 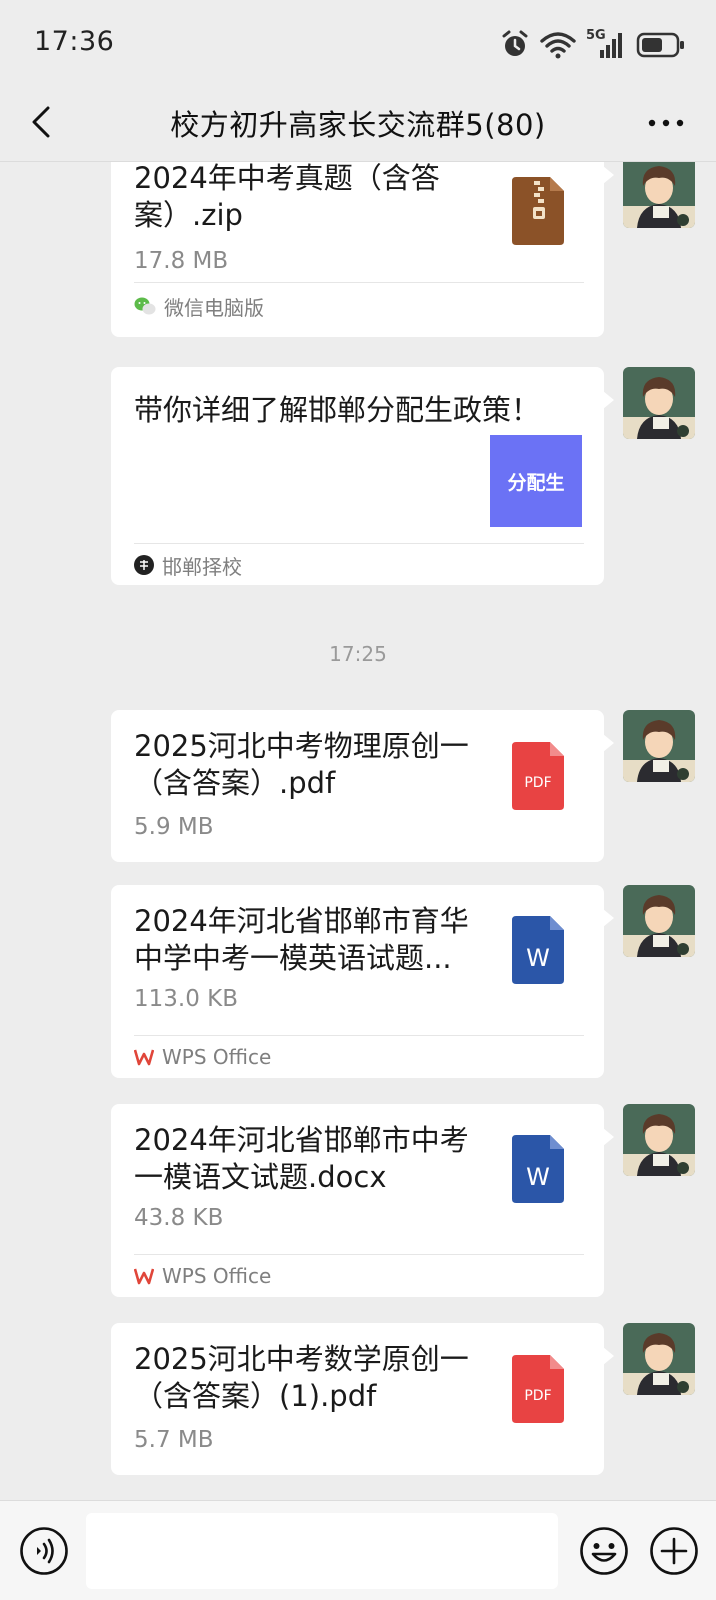 I want to click on publisher-logo-icon, so click(x=144, y=565).